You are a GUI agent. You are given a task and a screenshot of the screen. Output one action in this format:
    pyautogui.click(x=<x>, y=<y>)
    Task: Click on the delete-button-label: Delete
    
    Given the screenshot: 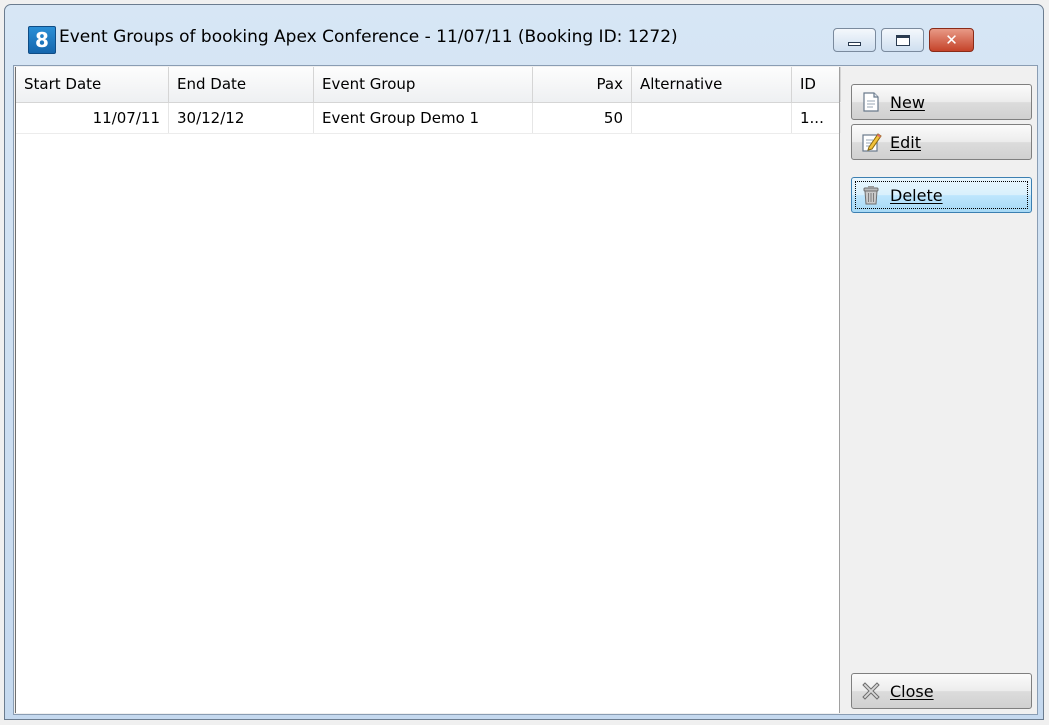 What is the action you would take?
    pyautogui.click(x=916, y=195)
    